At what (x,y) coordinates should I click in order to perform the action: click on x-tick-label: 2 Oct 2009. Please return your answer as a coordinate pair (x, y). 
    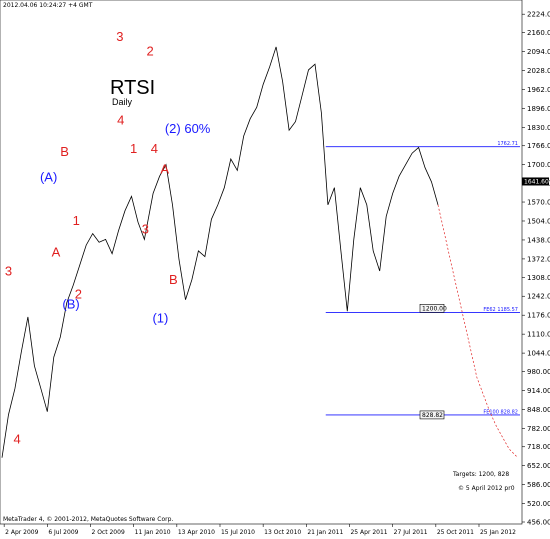
    Looking at the image, I should click on (107, 532).